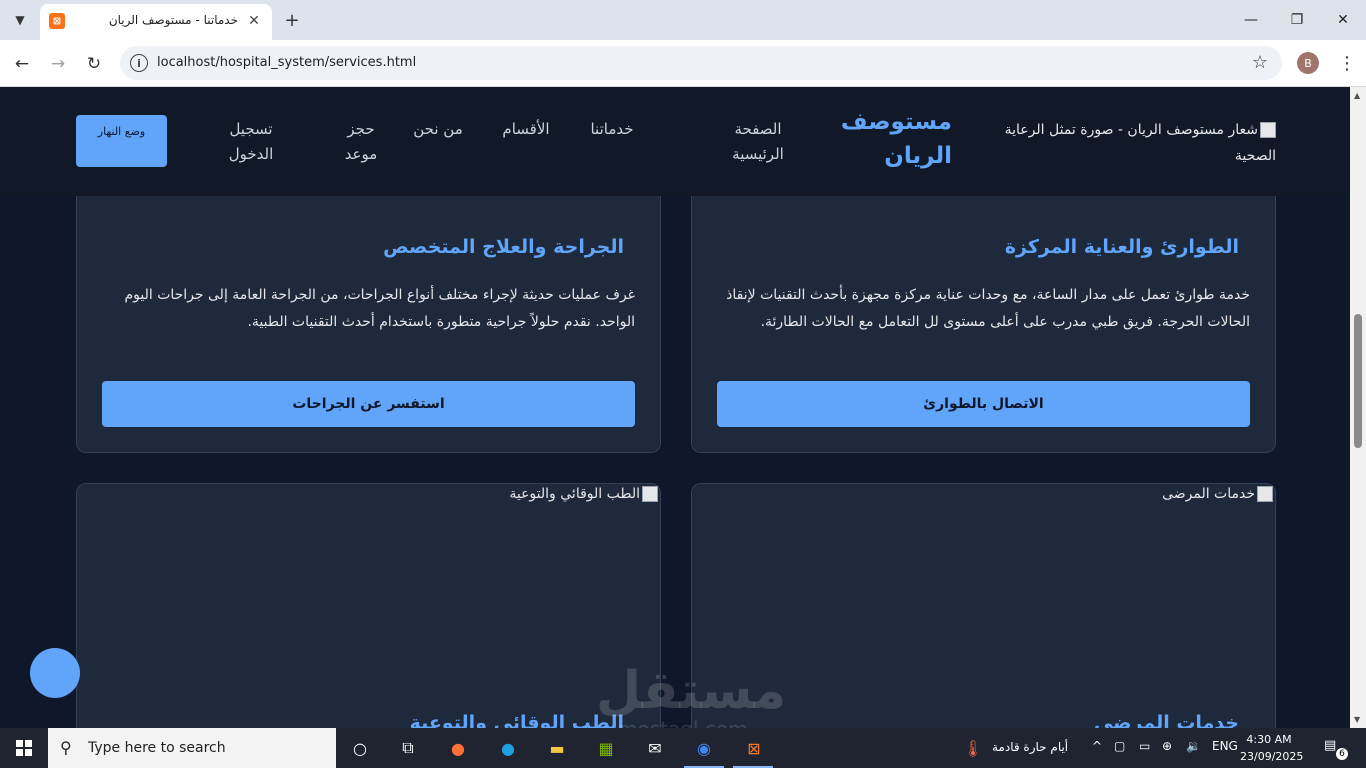 The width and height of the screenshot is (1366, 768). What do you see at coordinates (1272, 748) in the screenshot?
I see `system-clock: 4:30 AM 23/09/2025` at bounding box center [1272, 748].